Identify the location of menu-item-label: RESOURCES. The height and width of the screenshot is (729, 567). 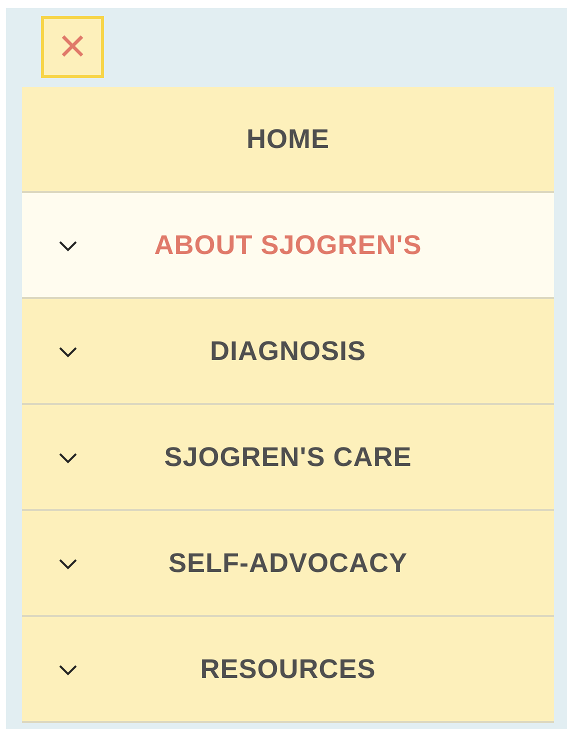
(288, 669).